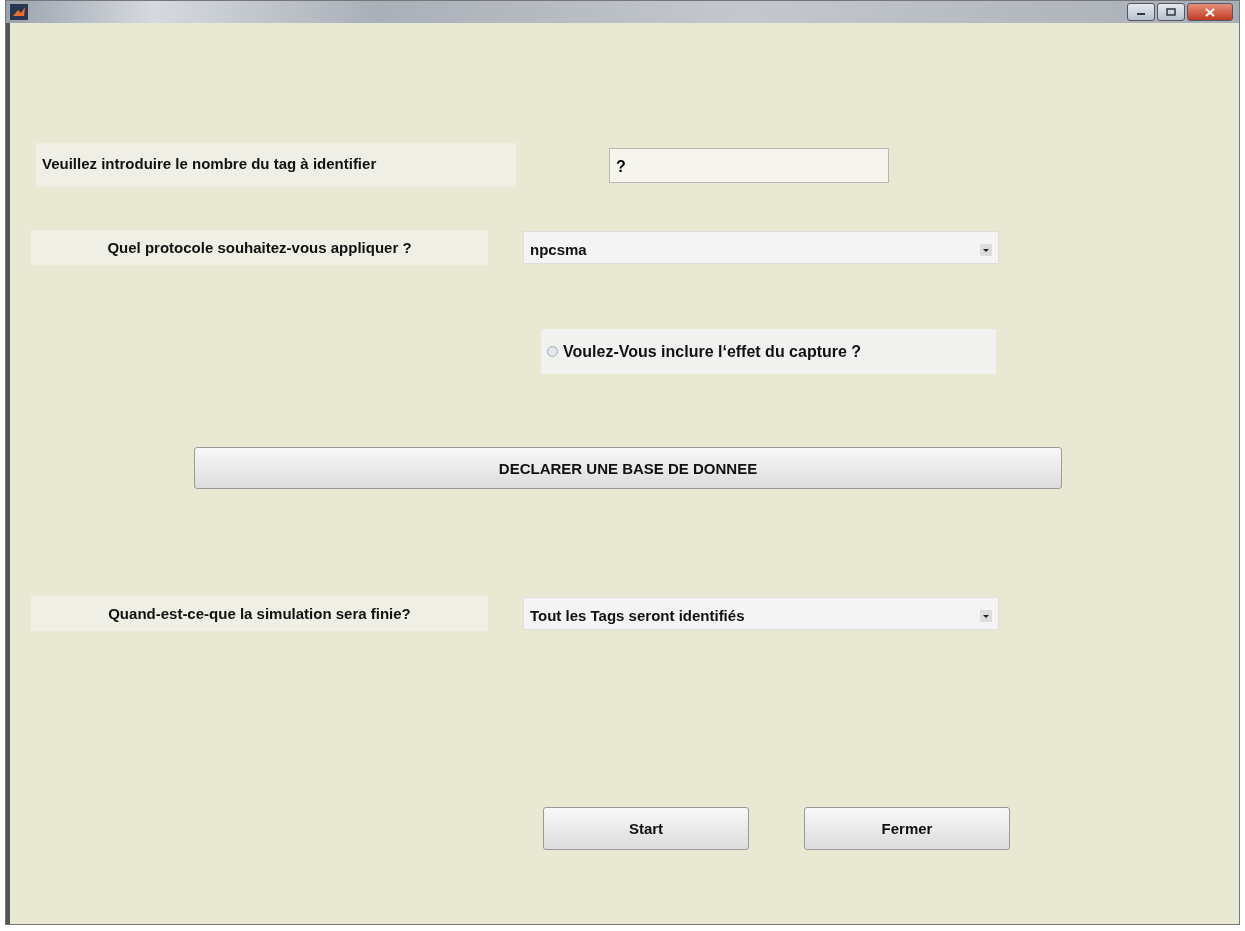 This screenshot has width=1245, height=931. Describe the element at coordinates (1141, 12) in the screenshot. I see `minimize-button` at that location.